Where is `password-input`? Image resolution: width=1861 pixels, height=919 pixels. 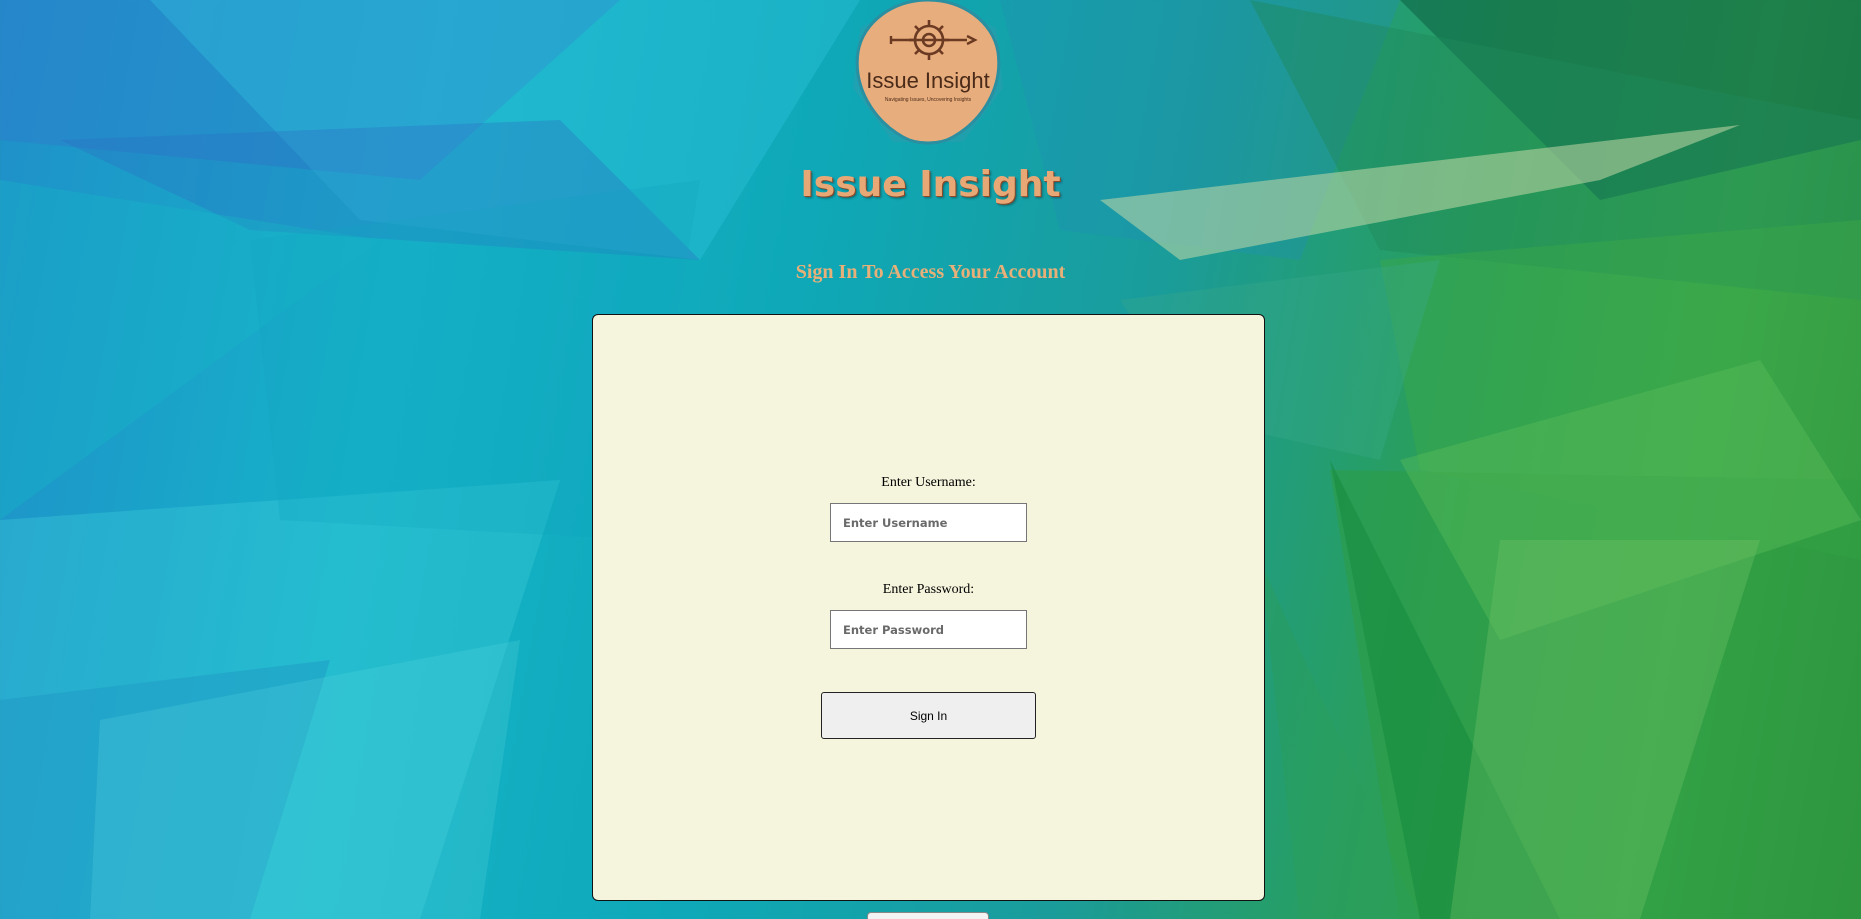 password-input is located at coordinates (928, 629).